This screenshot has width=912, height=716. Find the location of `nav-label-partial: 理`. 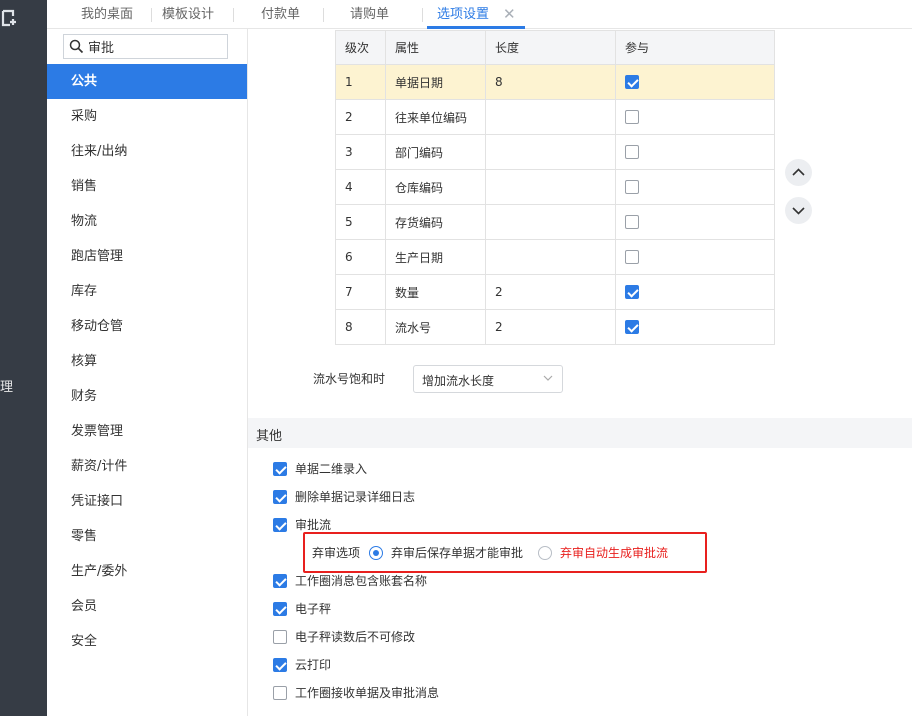

nav-label-partial: 理 is located at coordinates (6, 385).